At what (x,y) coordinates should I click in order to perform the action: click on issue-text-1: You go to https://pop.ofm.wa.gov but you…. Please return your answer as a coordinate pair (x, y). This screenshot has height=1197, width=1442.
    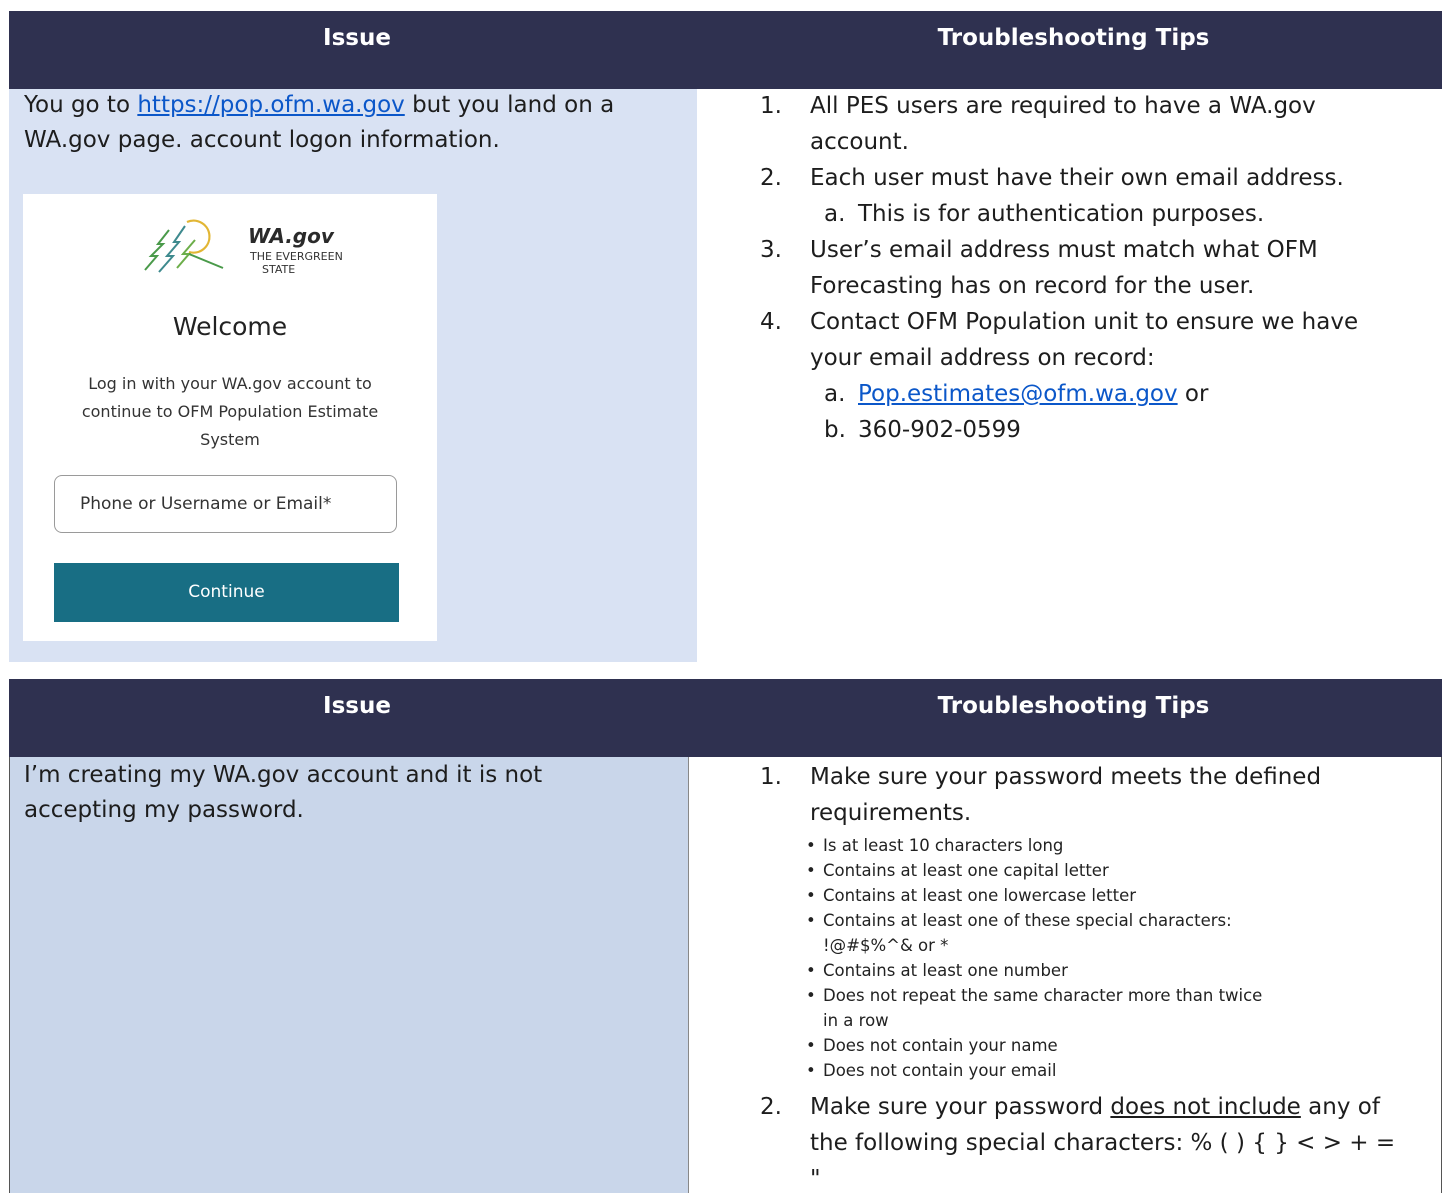
    Looking at the image, I should click on (356, 123).